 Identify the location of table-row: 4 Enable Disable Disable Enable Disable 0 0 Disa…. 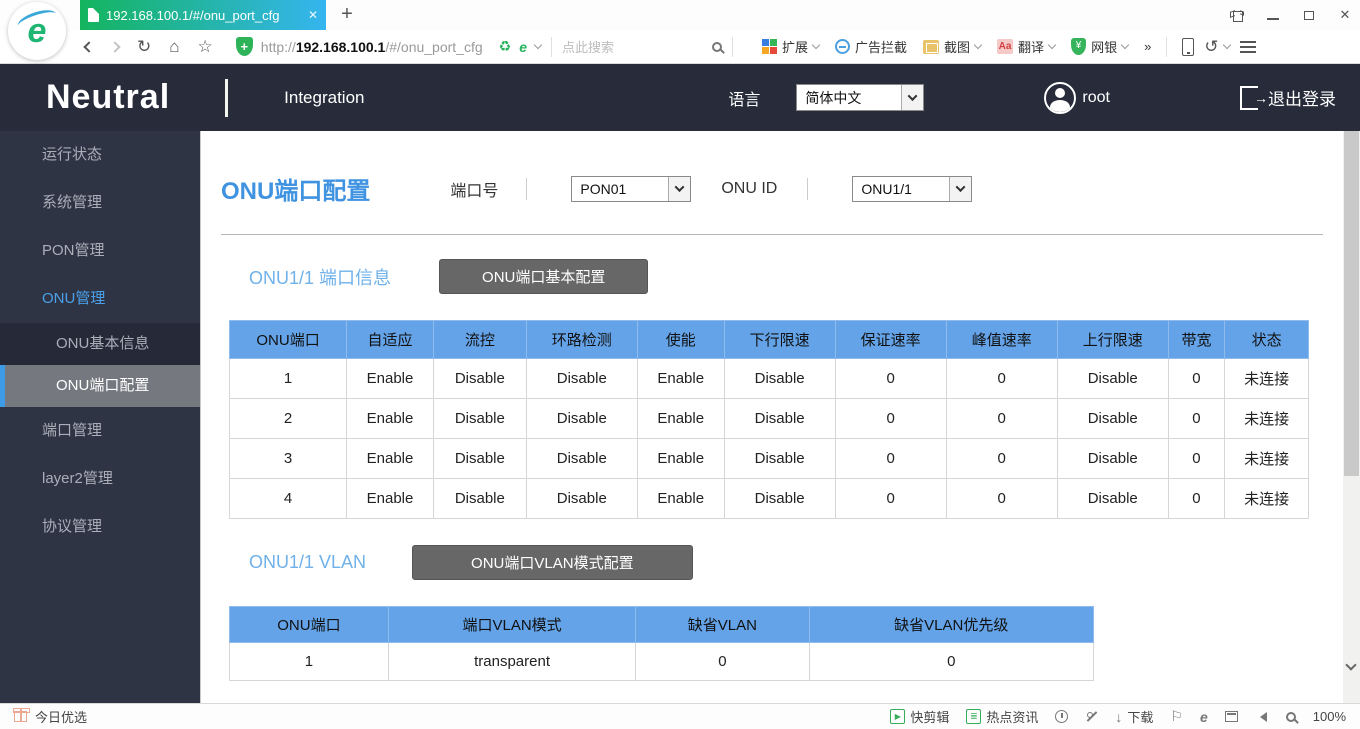
(768, 498).